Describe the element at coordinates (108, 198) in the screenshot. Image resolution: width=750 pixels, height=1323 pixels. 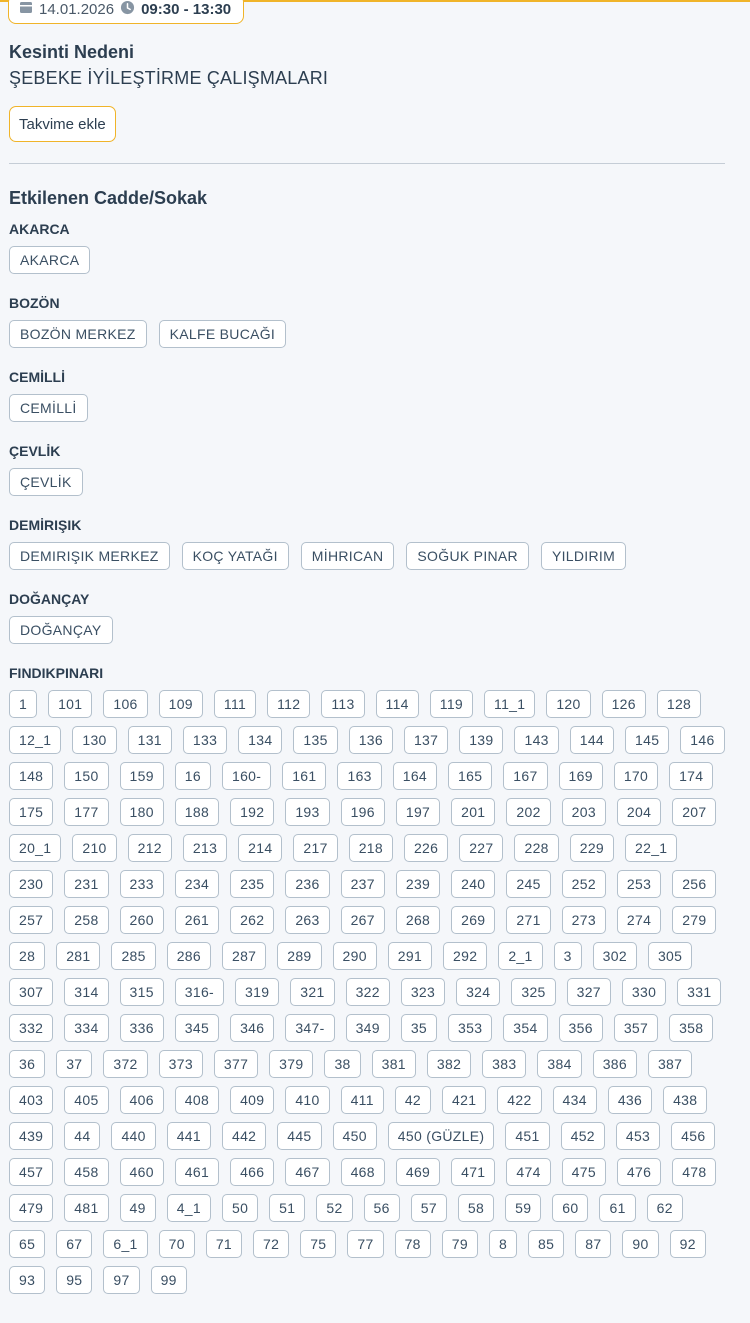
I see `affected-streets-heading: Etkilenen Cadde/Sokak` at that location.